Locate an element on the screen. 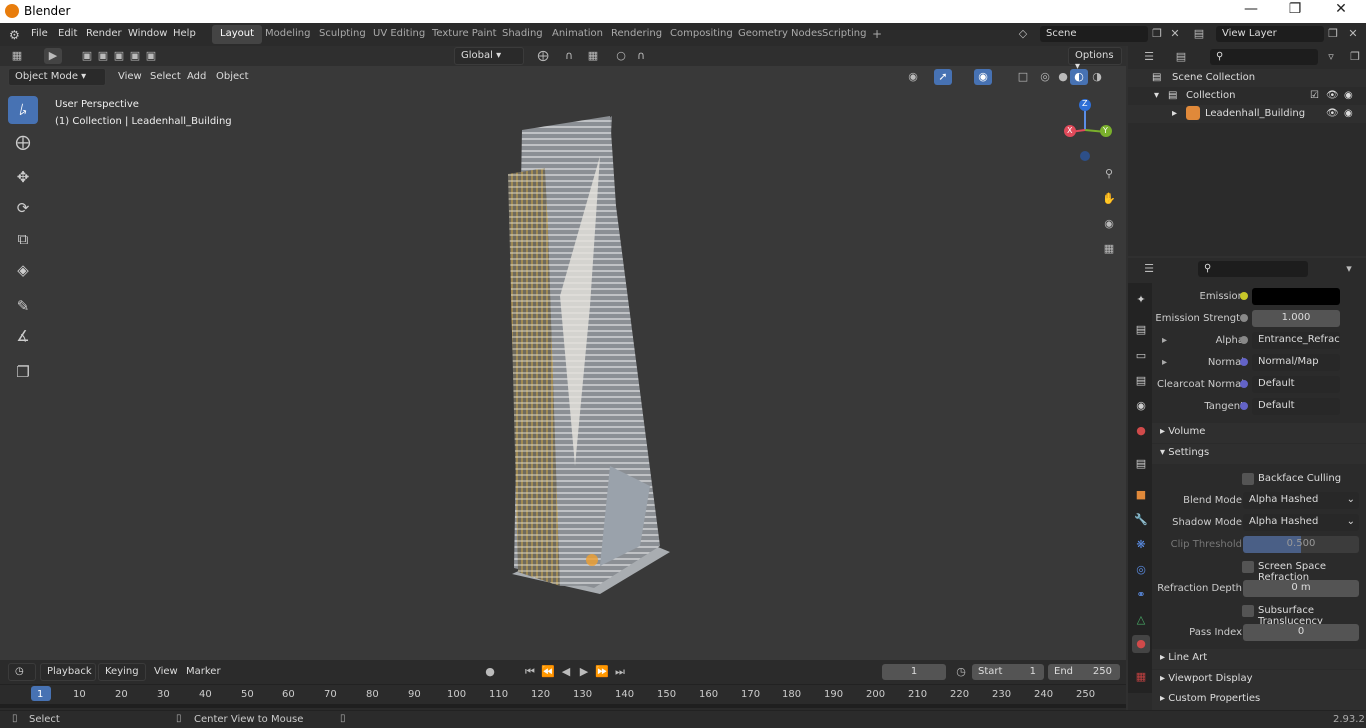 The height and width of the screenshot is (728, 1366). outliner-row-scene-collection: ▤ Scene Collection is located at coordinates (1247, 78).